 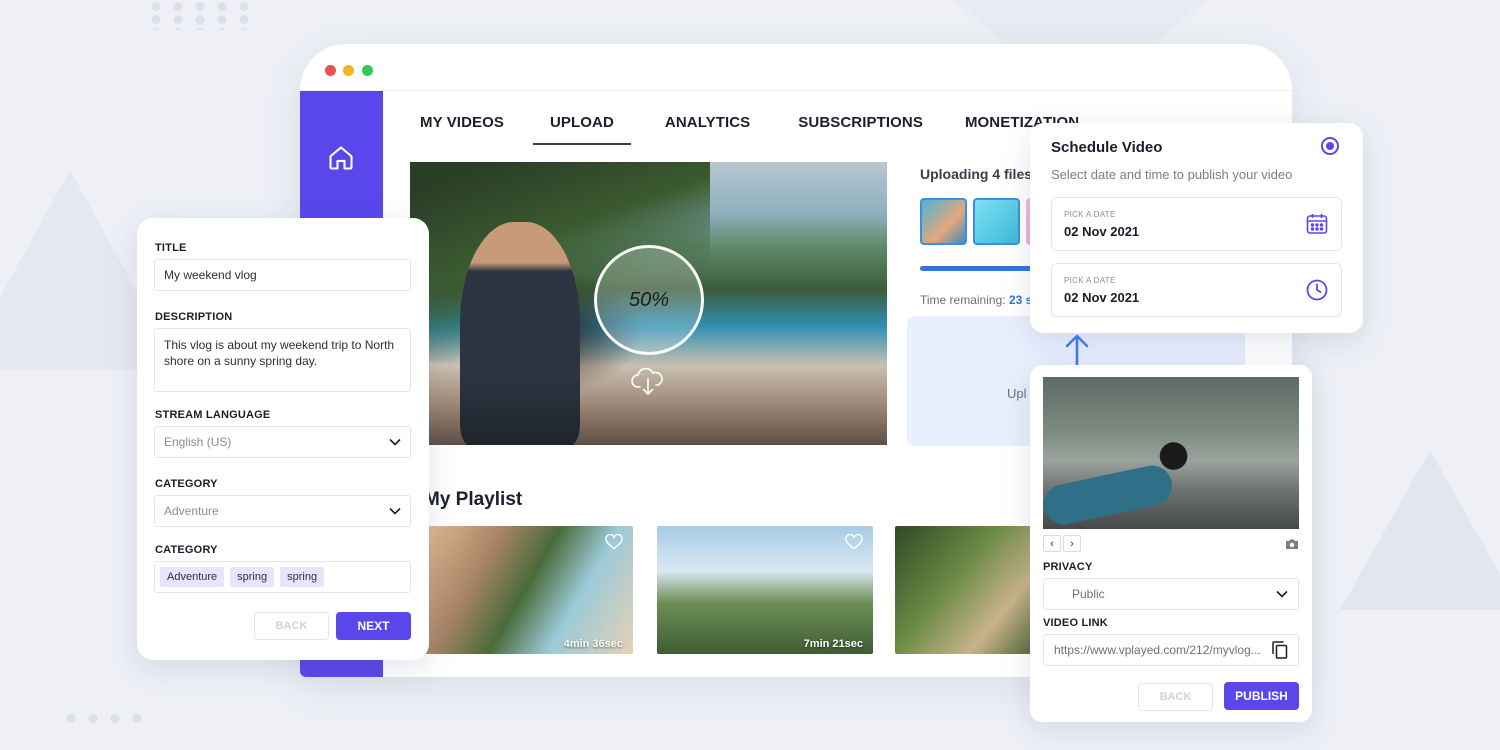 I want to click on calendar-icon, so click(x=1317, y=224).